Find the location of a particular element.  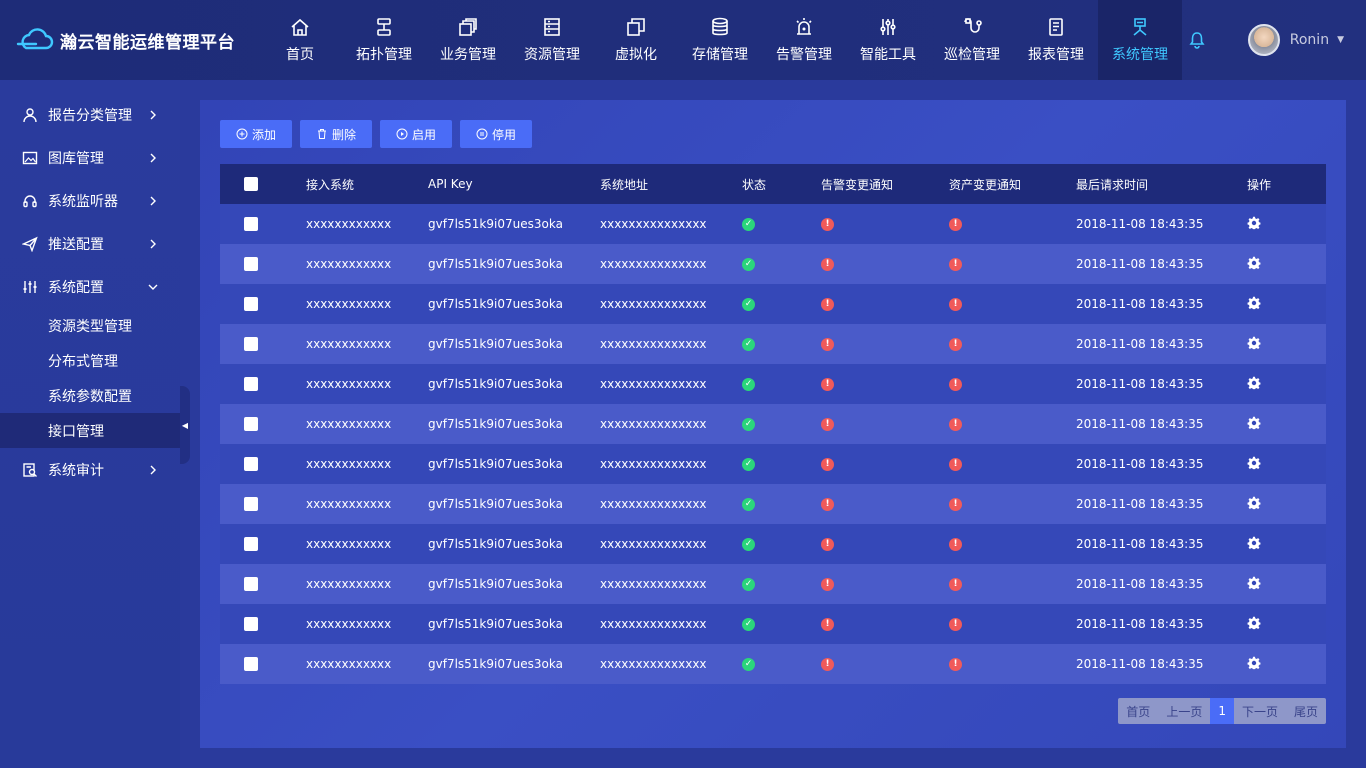

topology-icon is located at coordinates (384, 27).